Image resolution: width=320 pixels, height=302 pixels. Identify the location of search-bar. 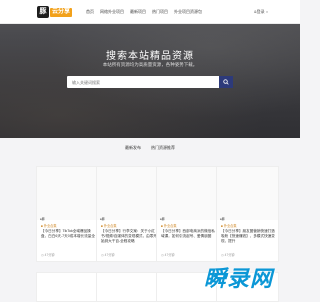
(150, 82).